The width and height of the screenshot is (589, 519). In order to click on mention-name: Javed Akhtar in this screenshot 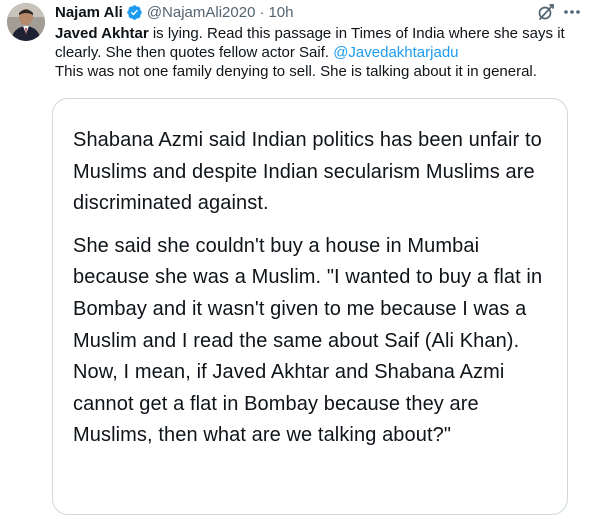, I will do `click(102, 33)`.